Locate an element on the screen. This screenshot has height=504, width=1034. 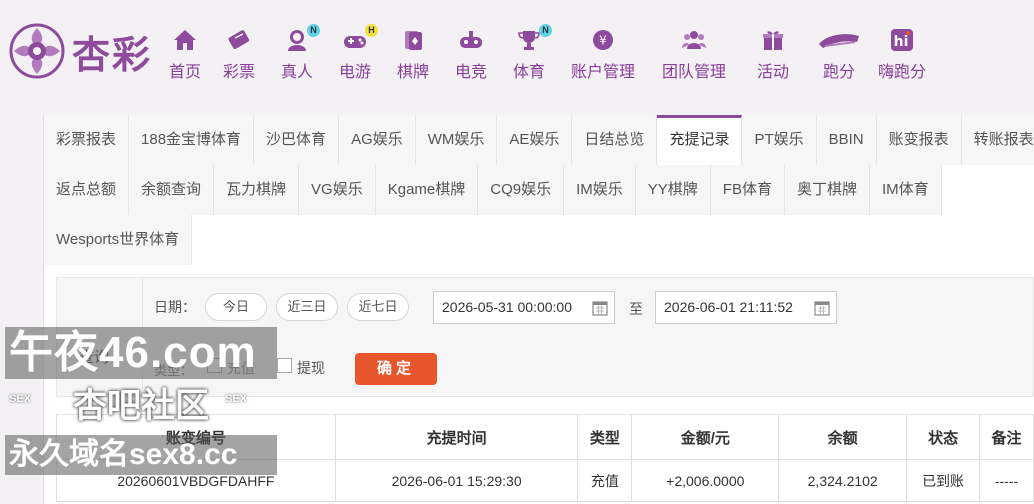
query-label: 查询 is located at coordinates (94, 357).